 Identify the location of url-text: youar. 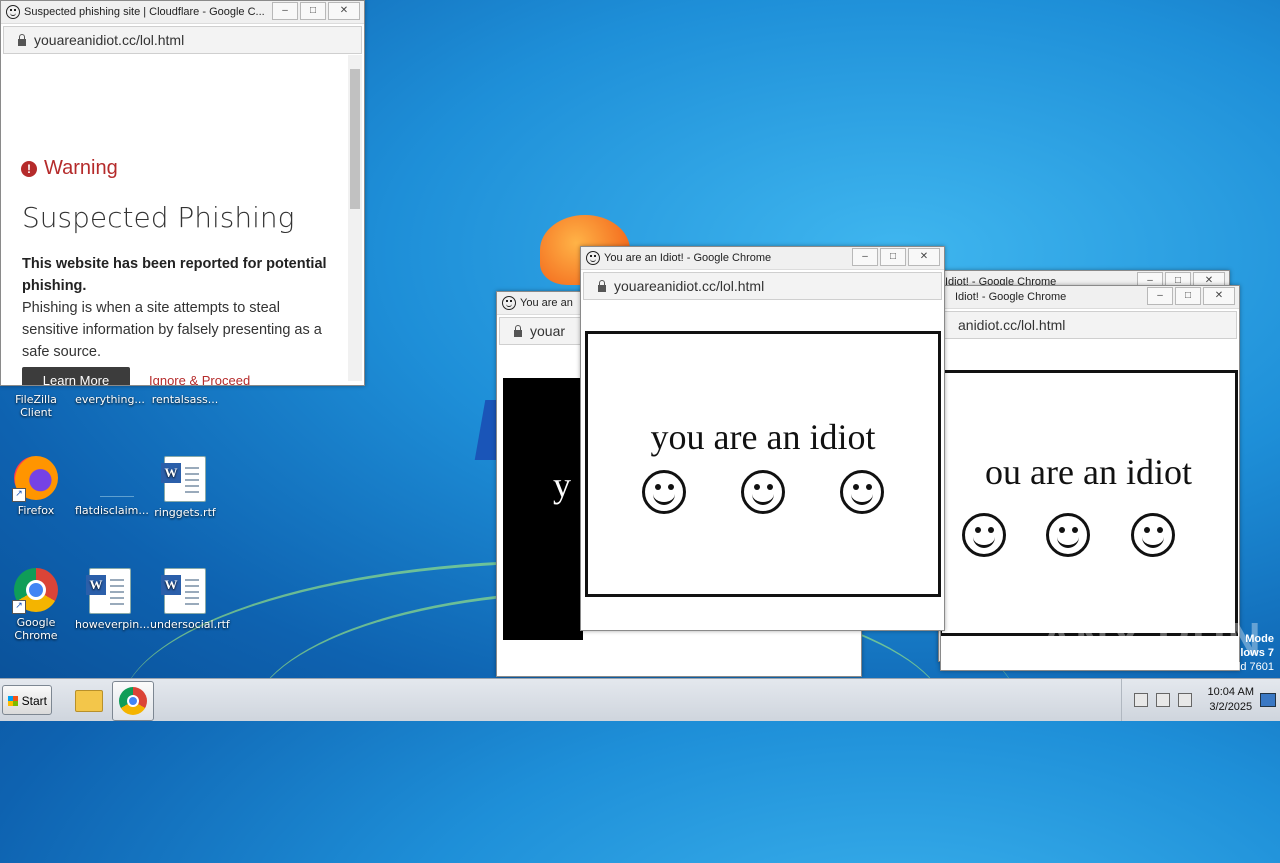
(548, 331).